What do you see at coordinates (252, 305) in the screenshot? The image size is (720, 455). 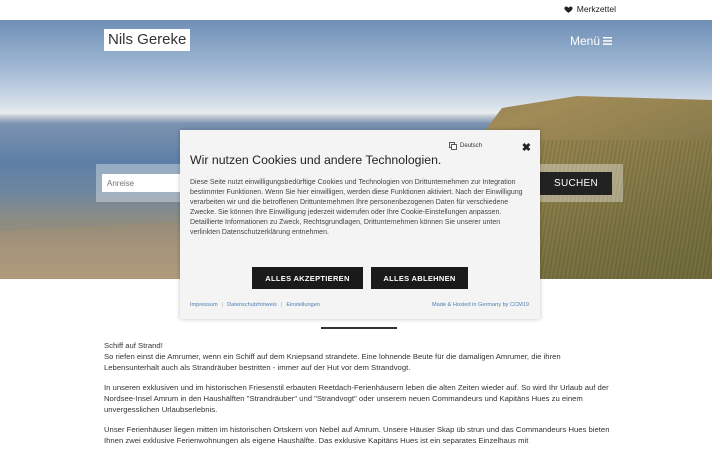 I see `datenschutz-link: Datenschutzhinweis` at bounding box center [252, 305].